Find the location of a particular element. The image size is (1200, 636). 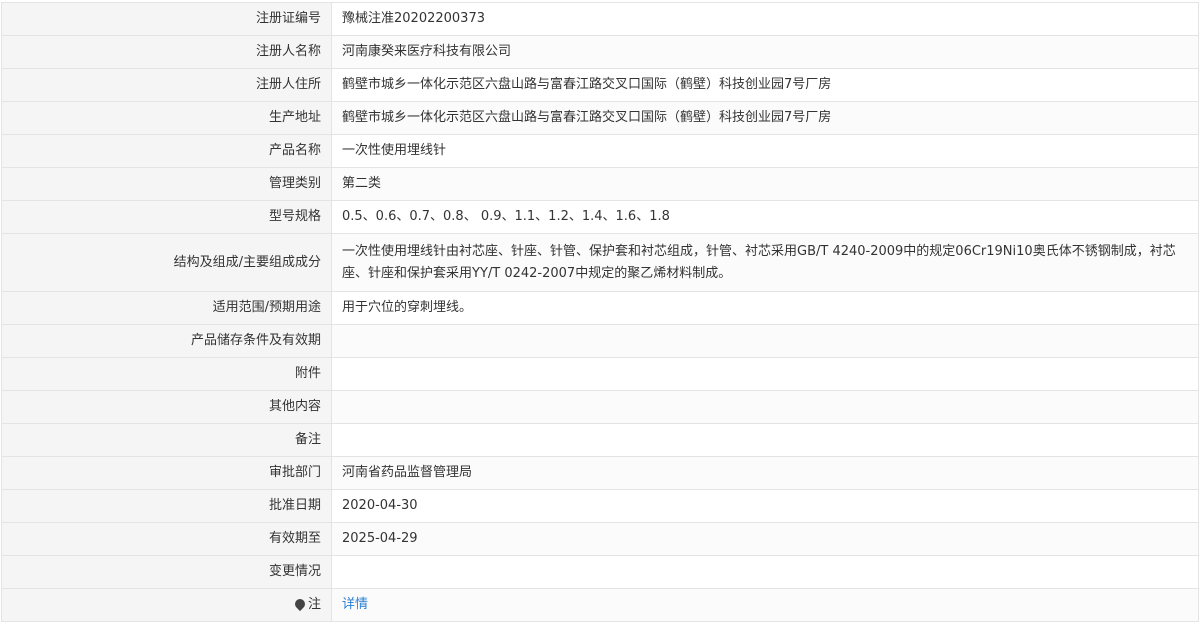

note-label-cell: 注 is located at coordinates (166, 605).